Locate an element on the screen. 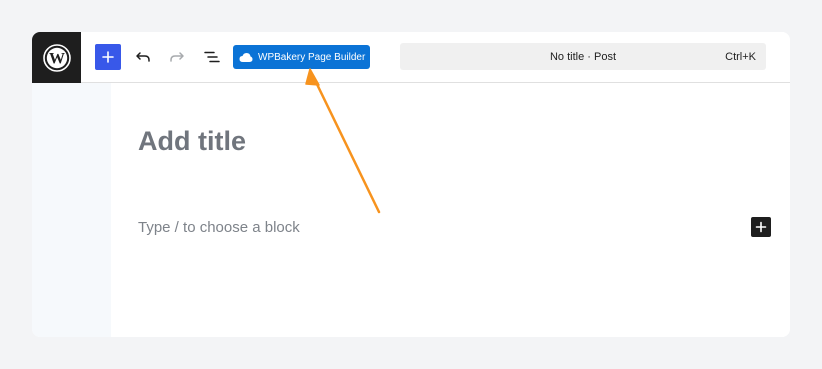 This screenshot has width=822, height=369. undo-button is located at coordinates (143, 57).